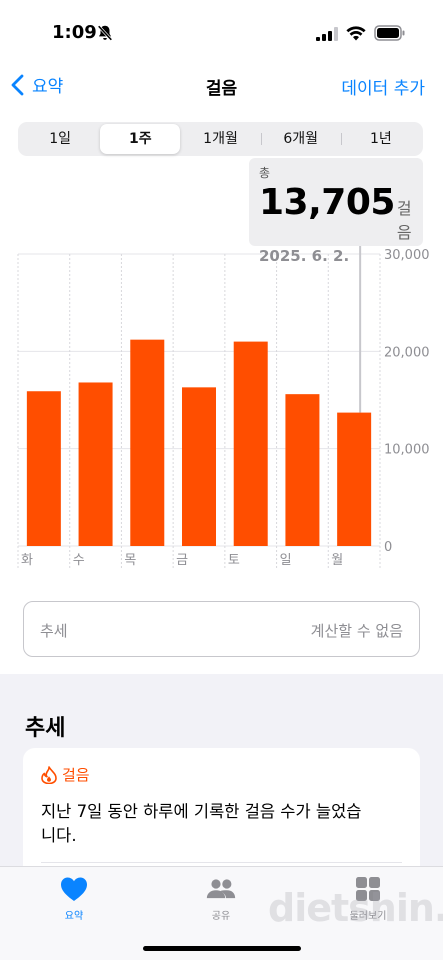 This screenshot has height=960, width=443. Describe the element at coordinates (221, 862) in the screenshot. I see `divider` at that location.